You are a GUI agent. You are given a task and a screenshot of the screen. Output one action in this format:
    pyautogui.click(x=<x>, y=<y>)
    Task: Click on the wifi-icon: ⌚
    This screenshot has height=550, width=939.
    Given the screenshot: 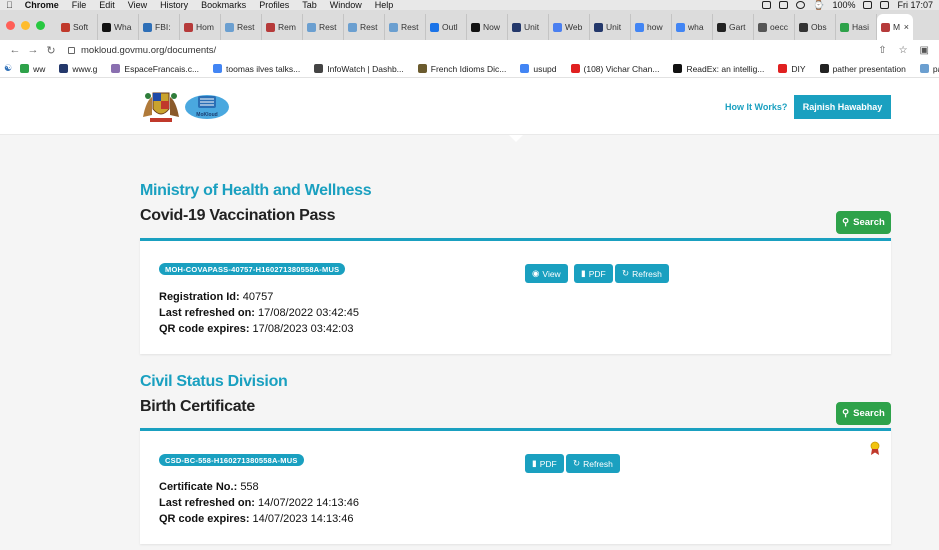 What is the action you would take?
    pyautogui.click(x=818, y=5)
    